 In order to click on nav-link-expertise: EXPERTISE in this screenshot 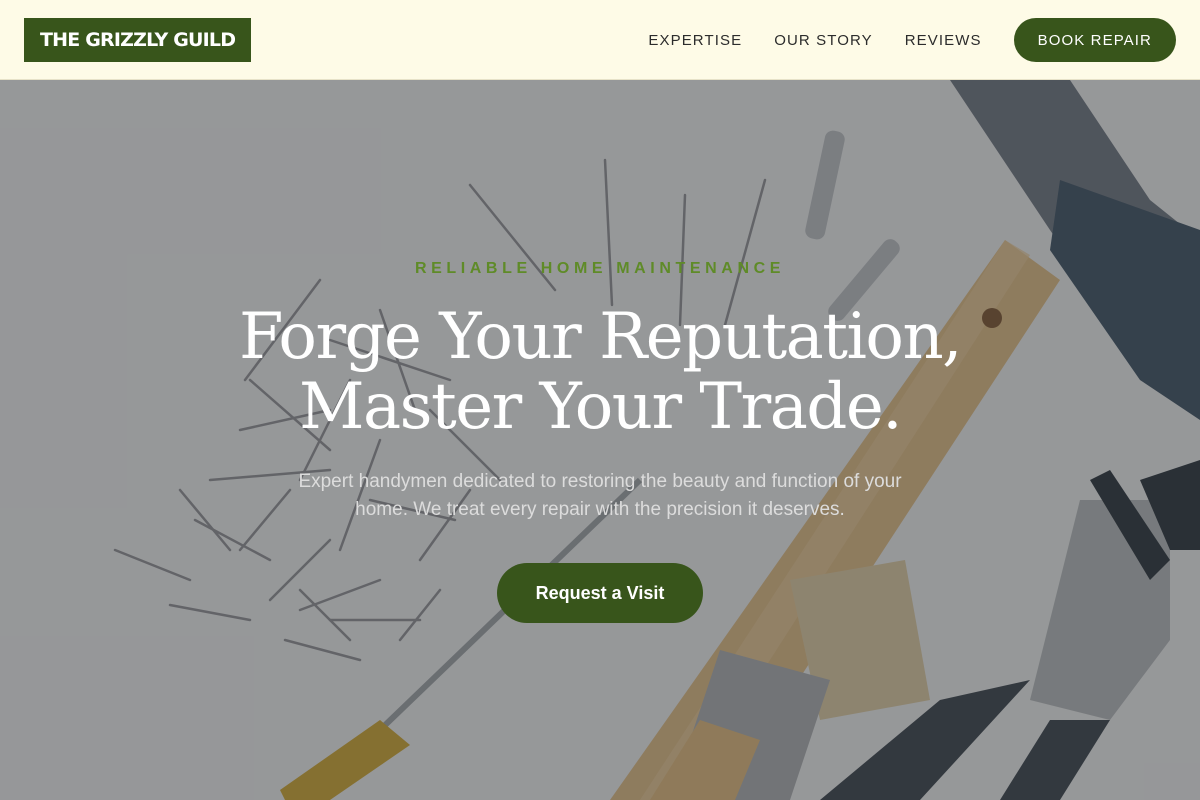, I will do `click(695, 40)`.